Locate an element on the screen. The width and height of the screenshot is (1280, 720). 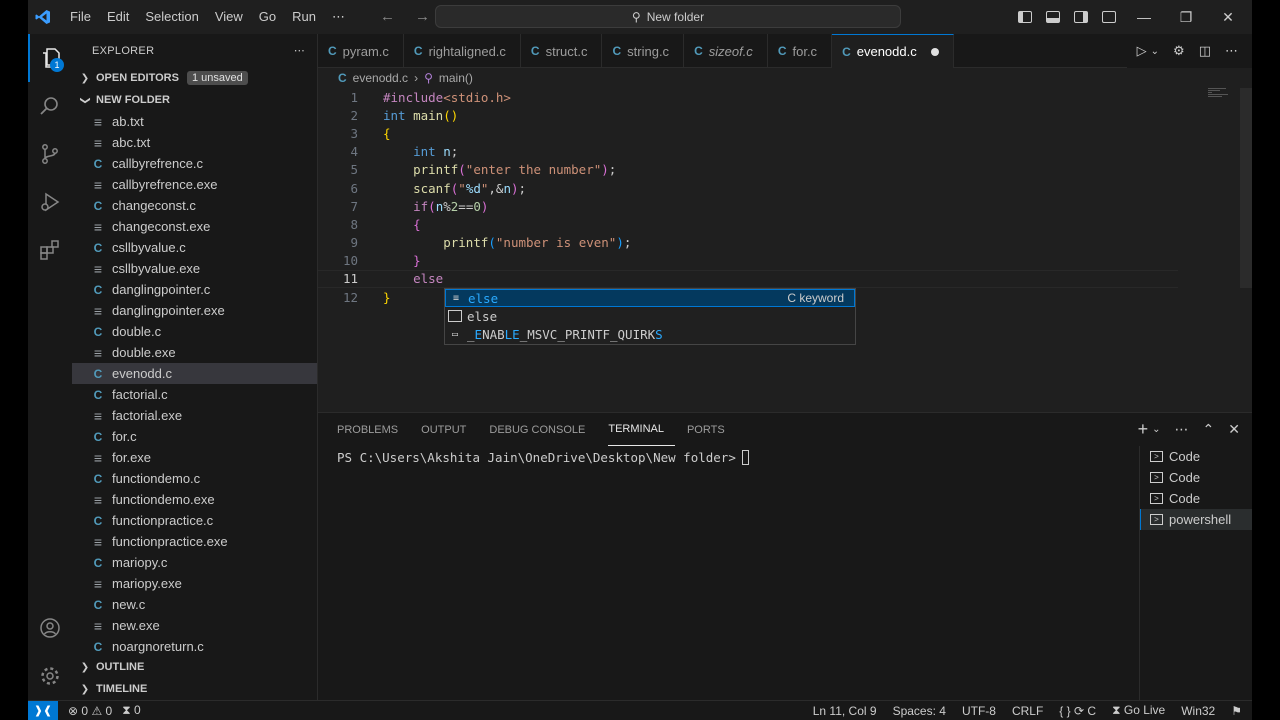
language-mode: { } ⟳ C is located at coordinates (1077, 711).